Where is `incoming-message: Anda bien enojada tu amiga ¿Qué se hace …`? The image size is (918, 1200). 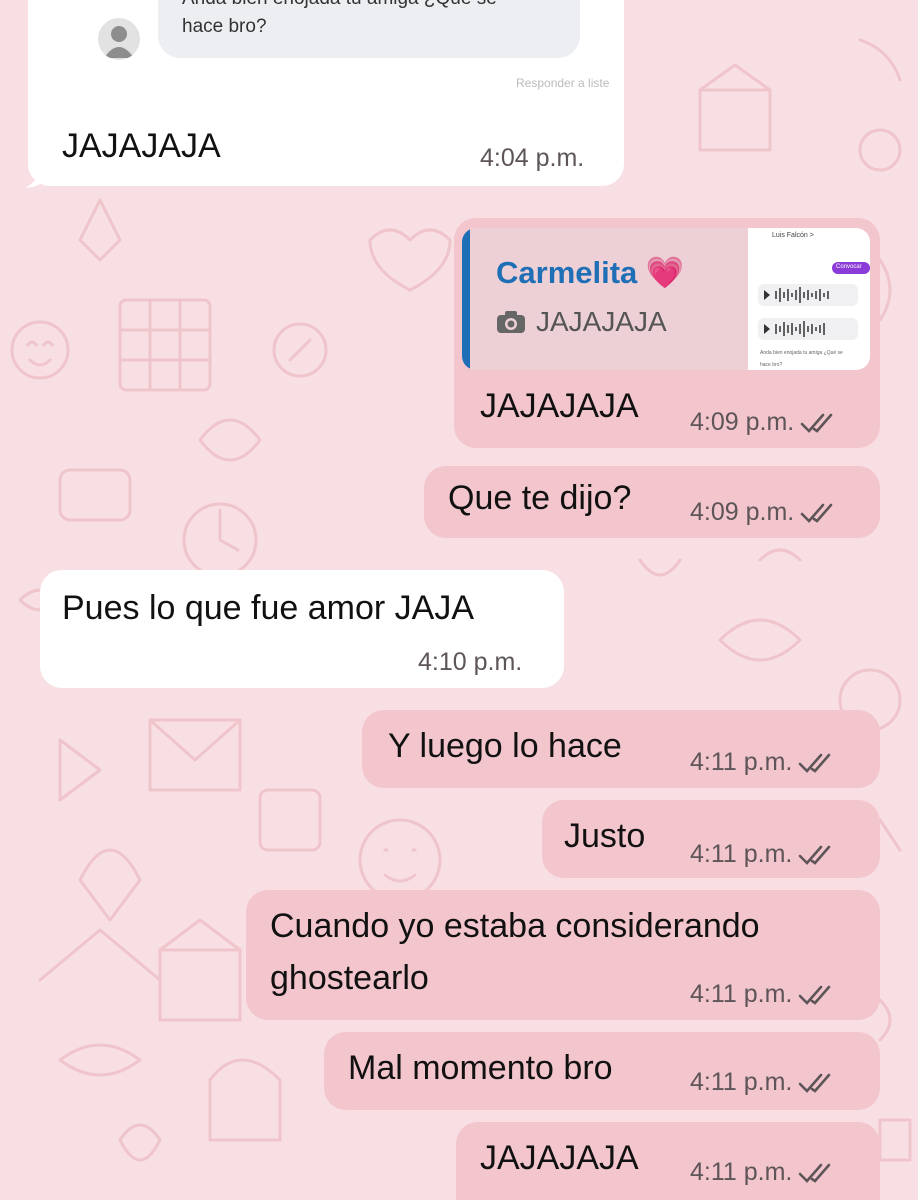
incoming-message: Anda bien enojada tu amiga ¿Qué se hace … is located at coordinates (326, 93).